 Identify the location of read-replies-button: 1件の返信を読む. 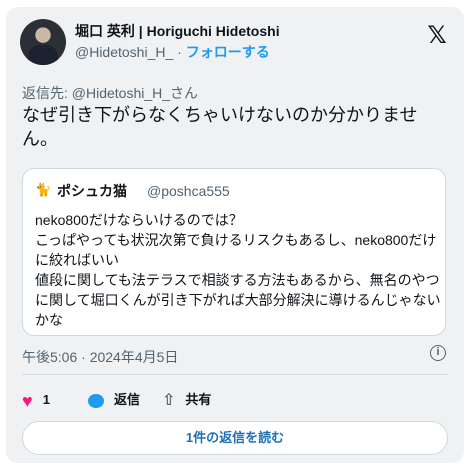
(235, 438).